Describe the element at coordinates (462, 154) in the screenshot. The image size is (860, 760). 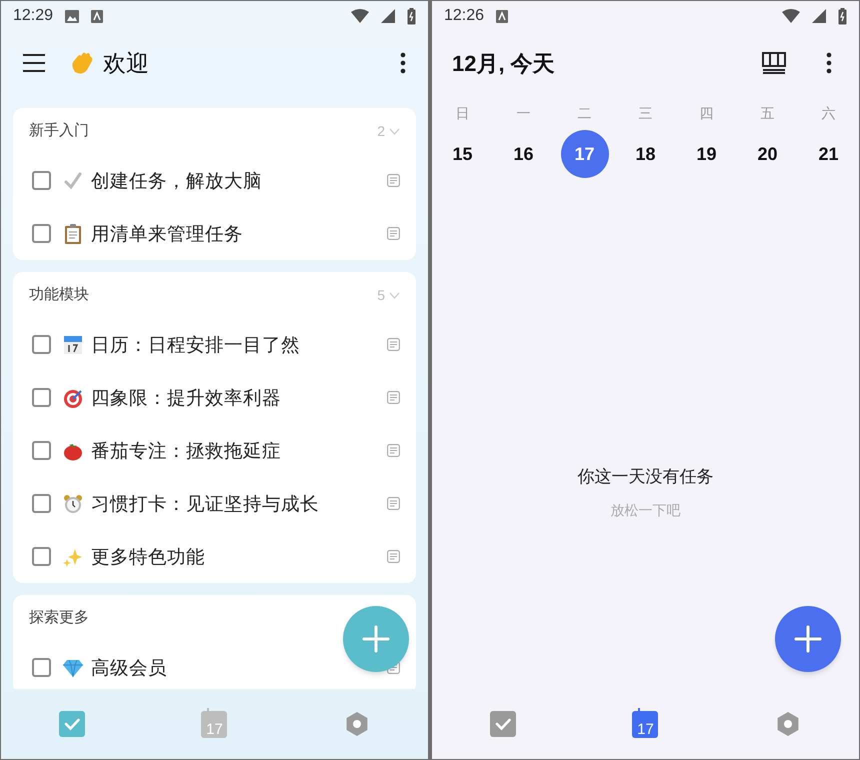
I see `date-cell: 15` at that location.